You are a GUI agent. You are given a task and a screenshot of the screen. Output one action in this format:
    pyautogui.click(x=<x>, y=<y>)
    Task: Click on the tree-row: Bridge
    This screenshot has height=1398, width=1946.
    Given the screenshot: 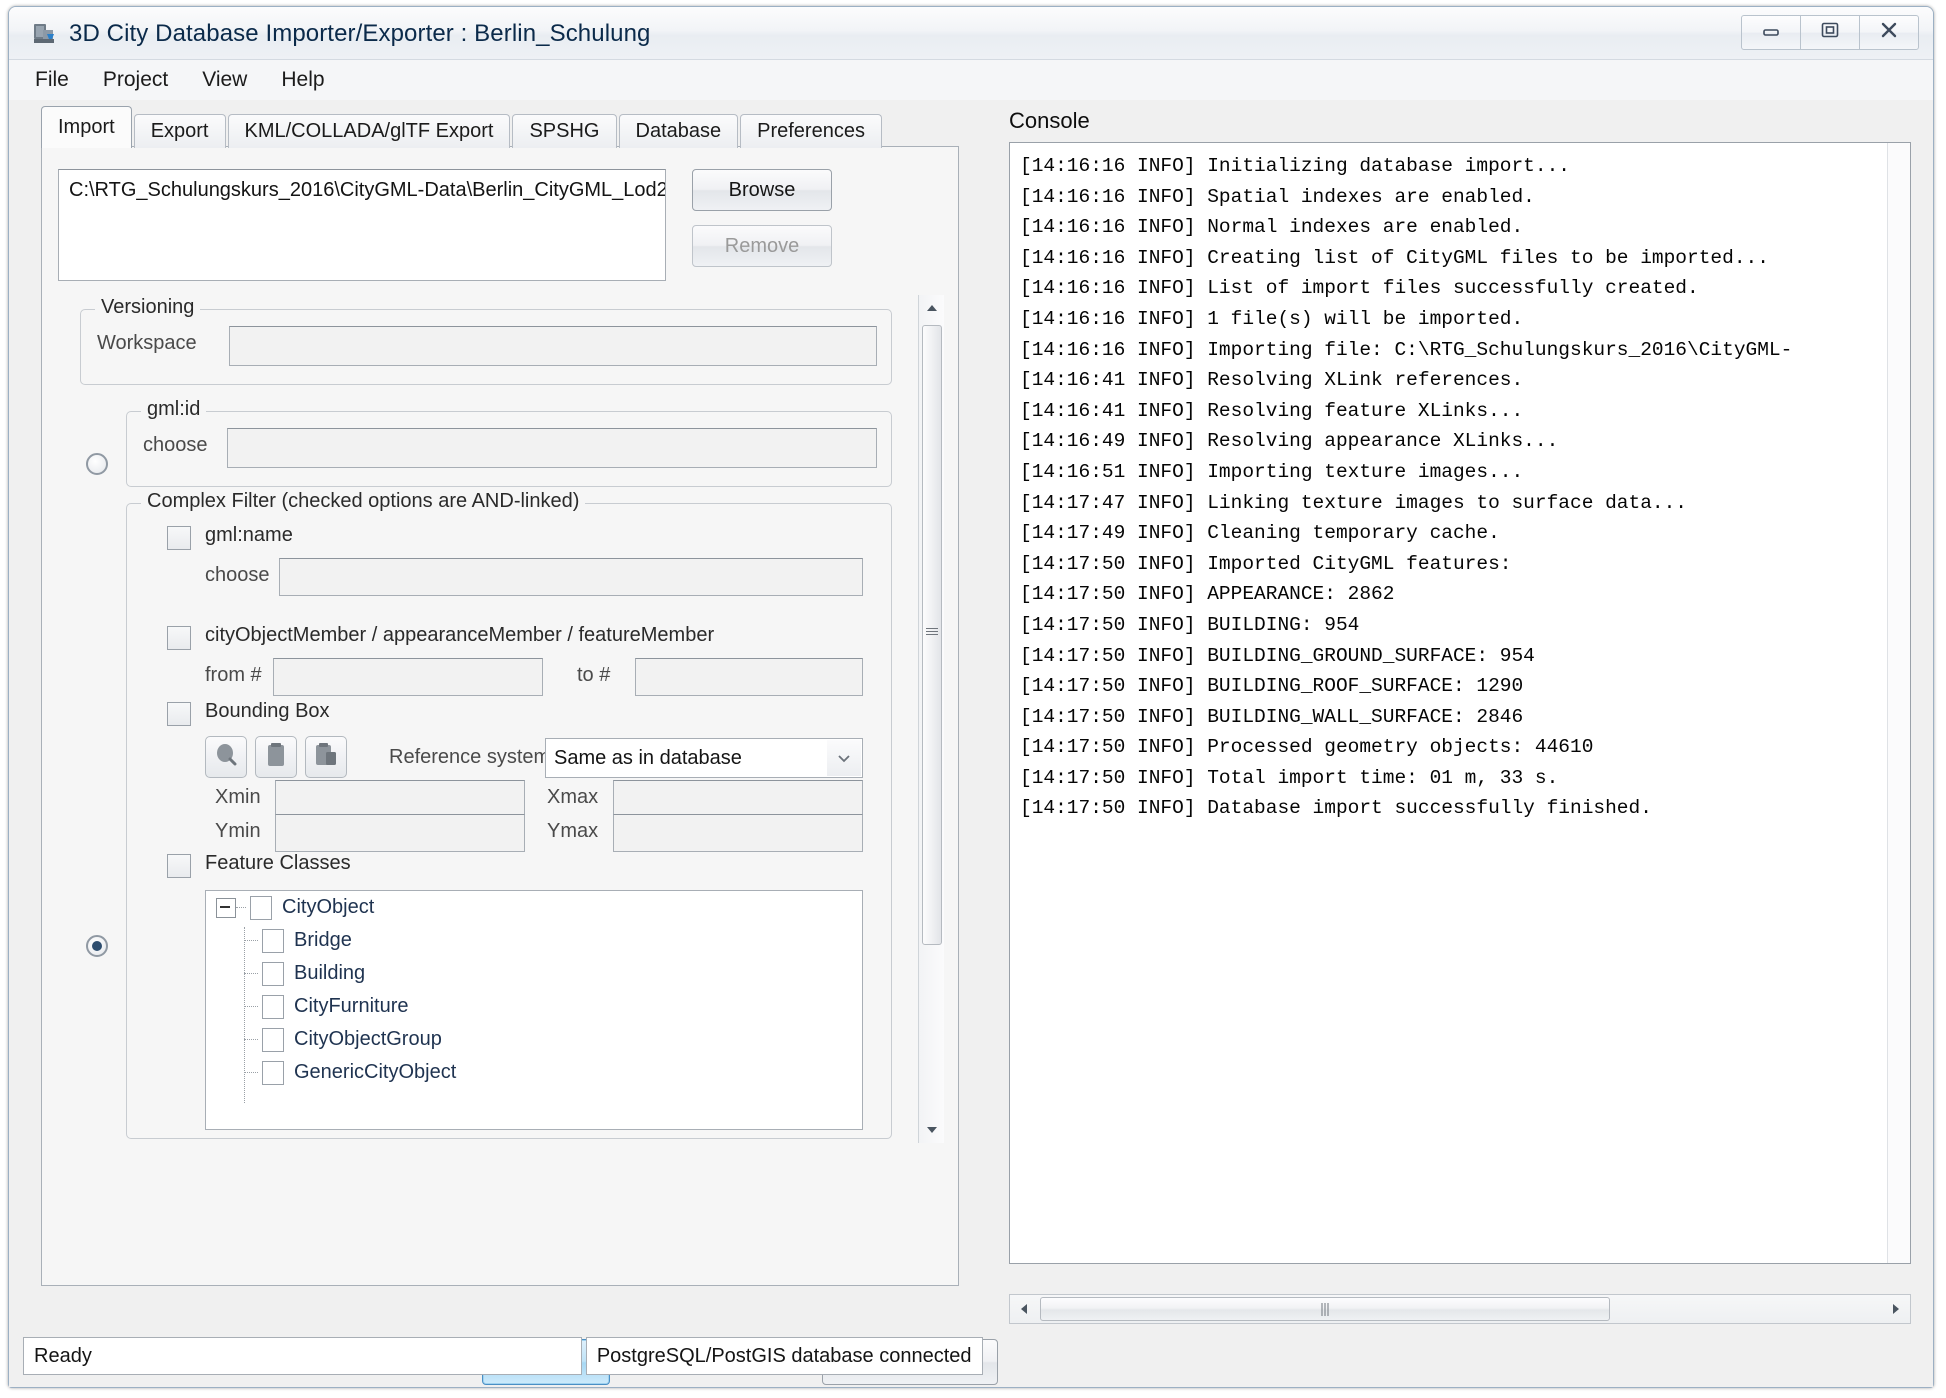 What is the action you would take?
    pyautogui.click(x=534, y=940)
    